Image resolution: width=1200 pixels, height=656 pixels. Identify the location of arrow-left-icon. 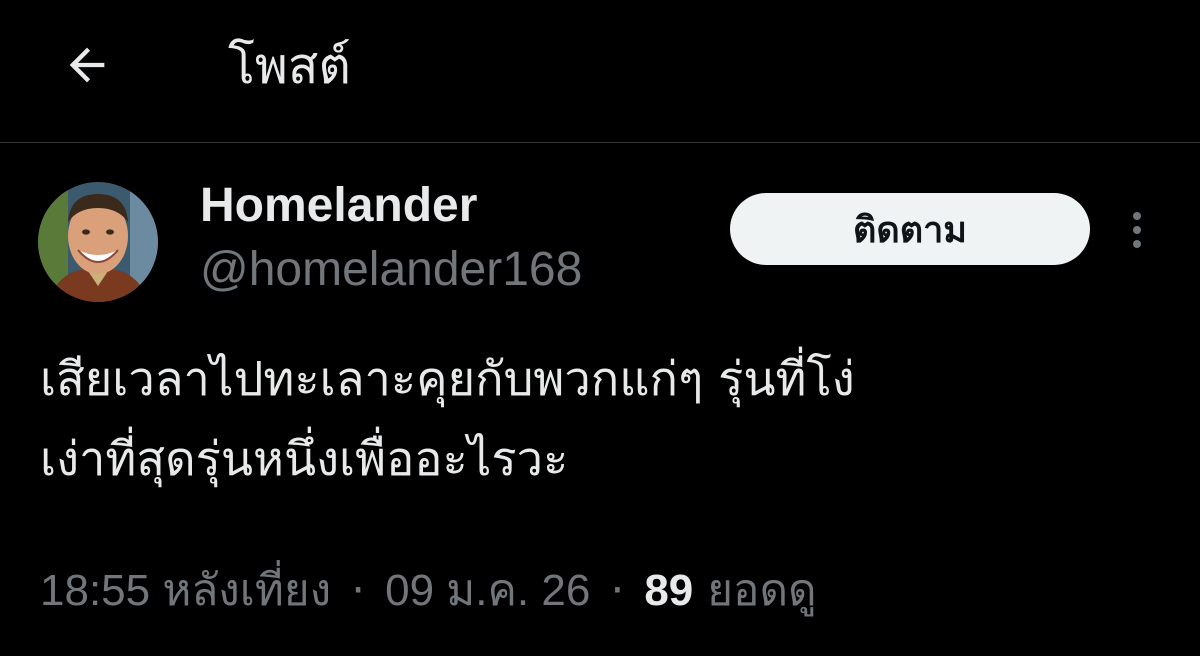
(87, 65).